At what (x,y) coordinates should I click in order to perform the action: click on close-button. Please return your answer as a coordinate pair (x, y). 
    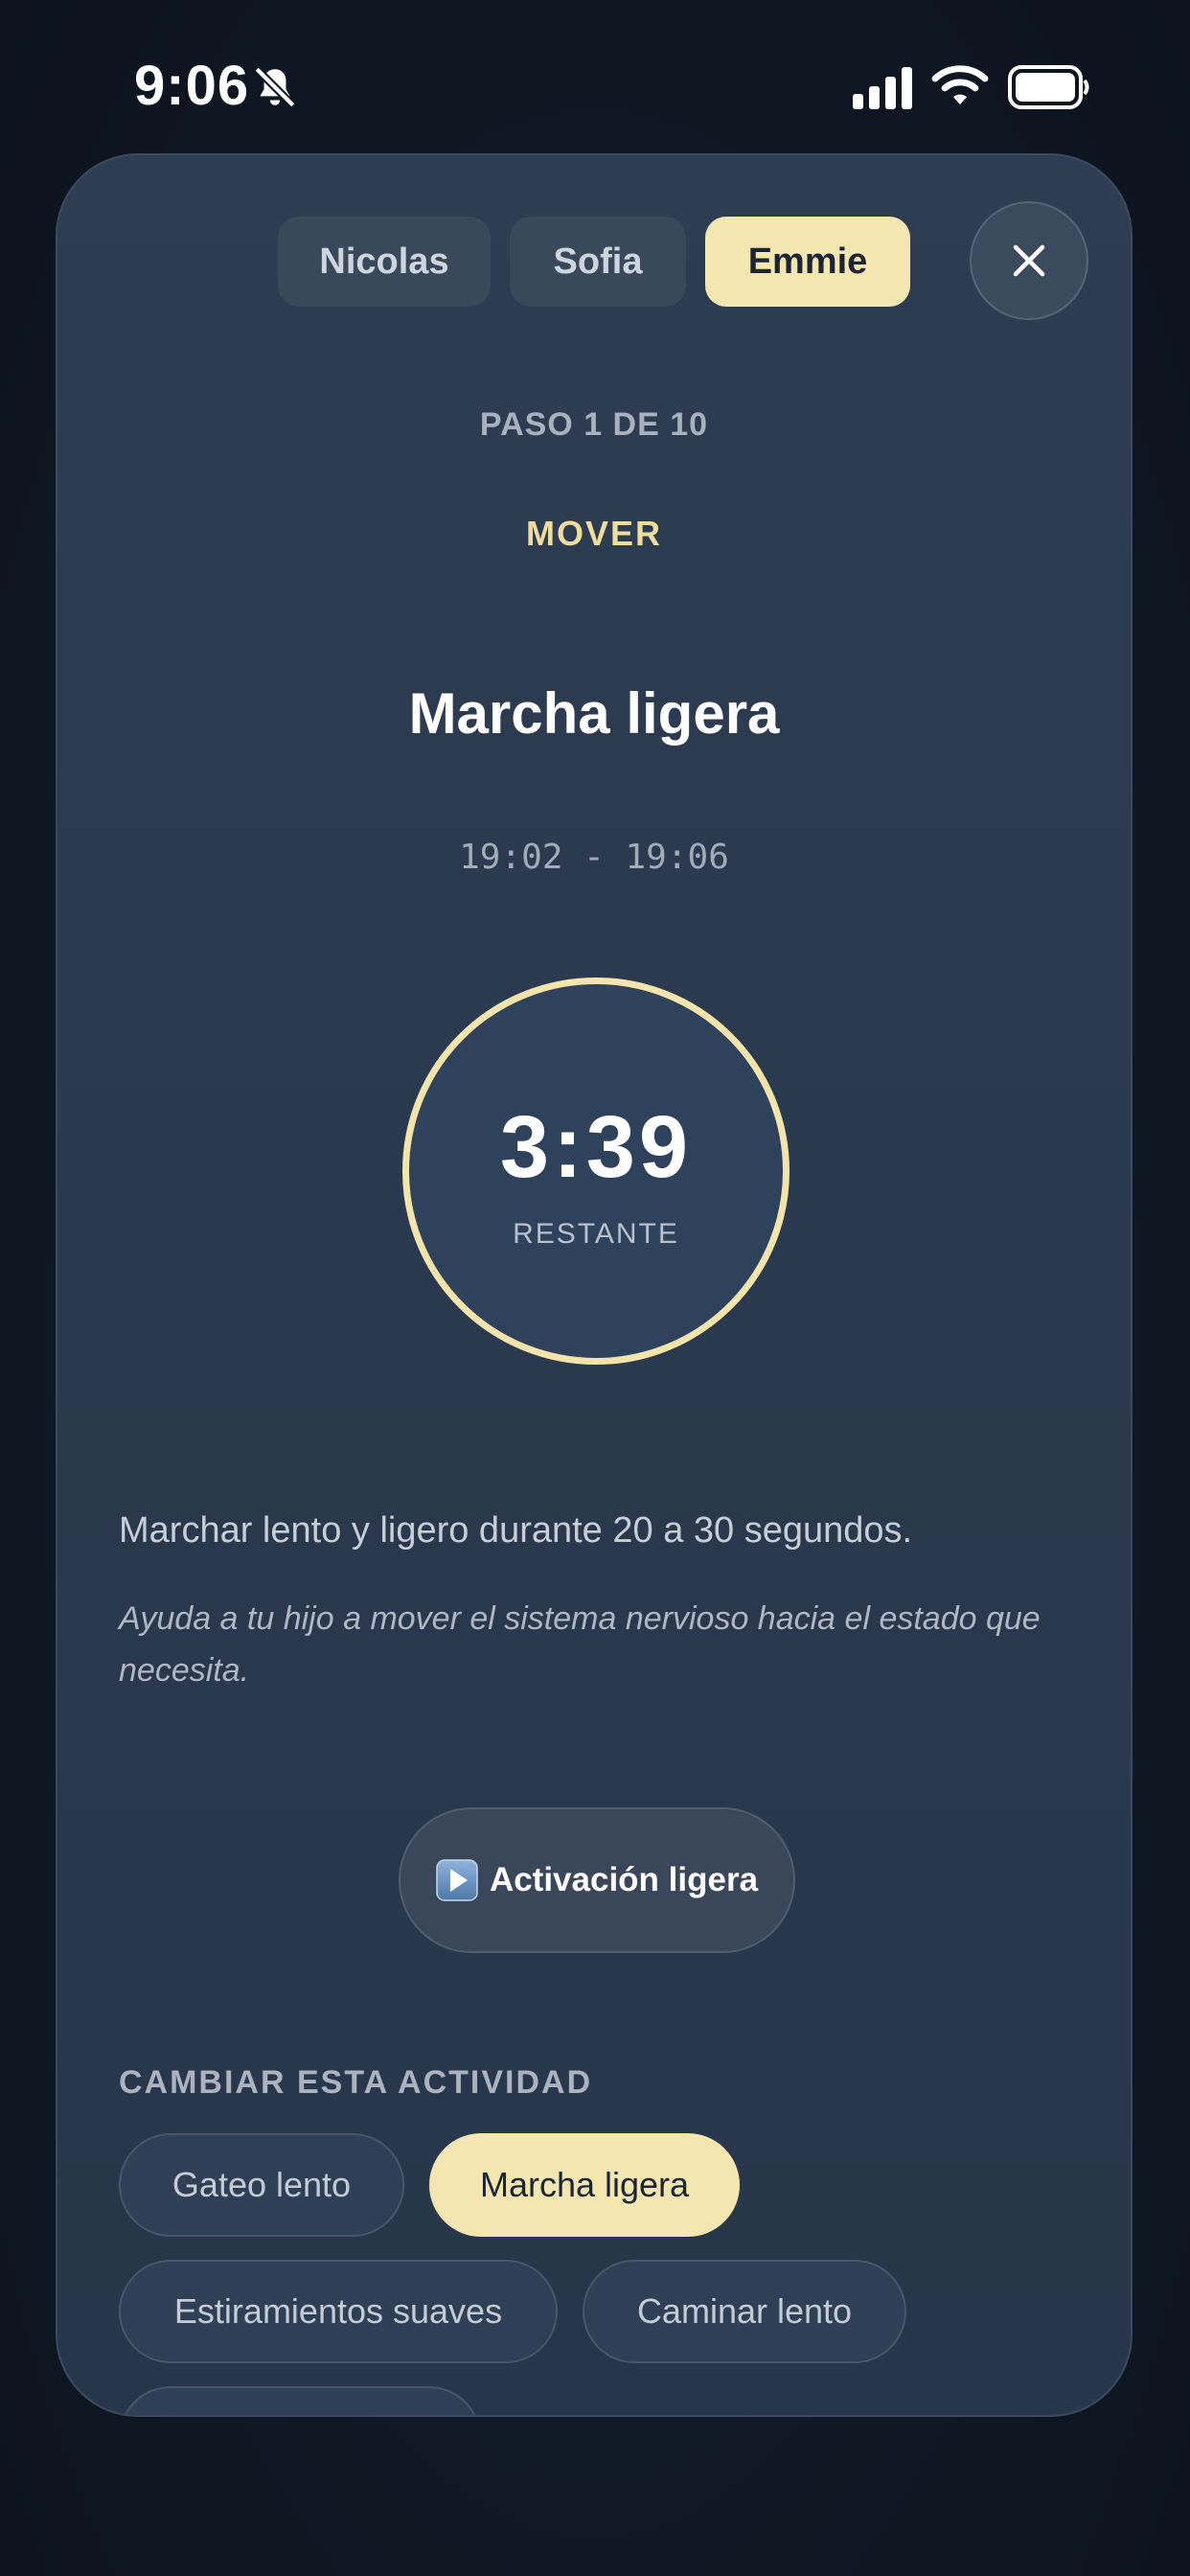
    Looking at the image, I should click on (1029, 260).